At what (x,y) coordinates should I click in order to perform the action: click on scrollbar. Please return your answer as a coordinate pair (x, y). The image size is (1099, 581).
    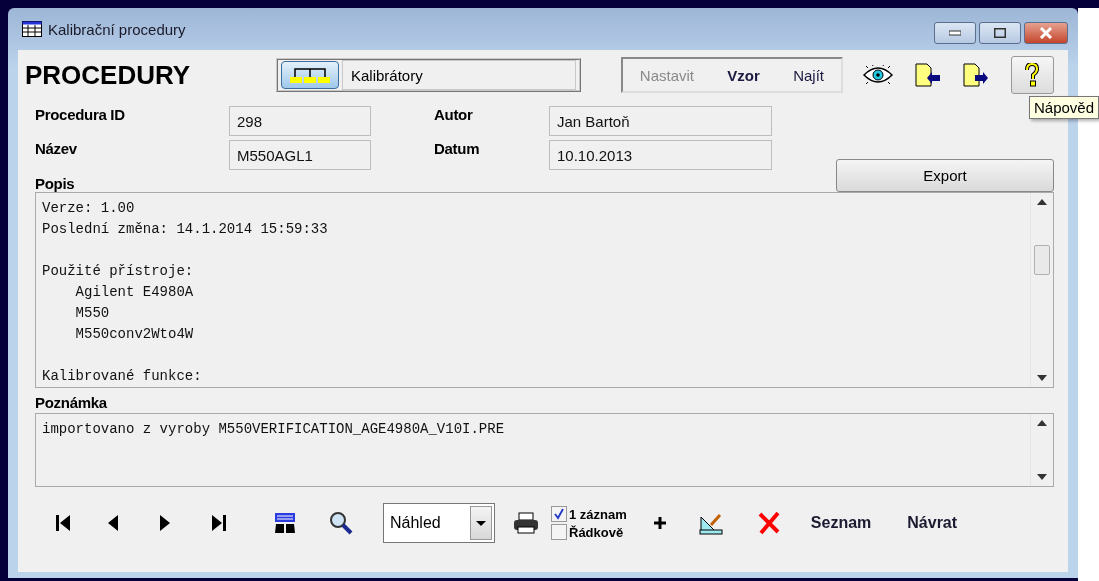
    Looking at the image, I should click on (1041, 290).